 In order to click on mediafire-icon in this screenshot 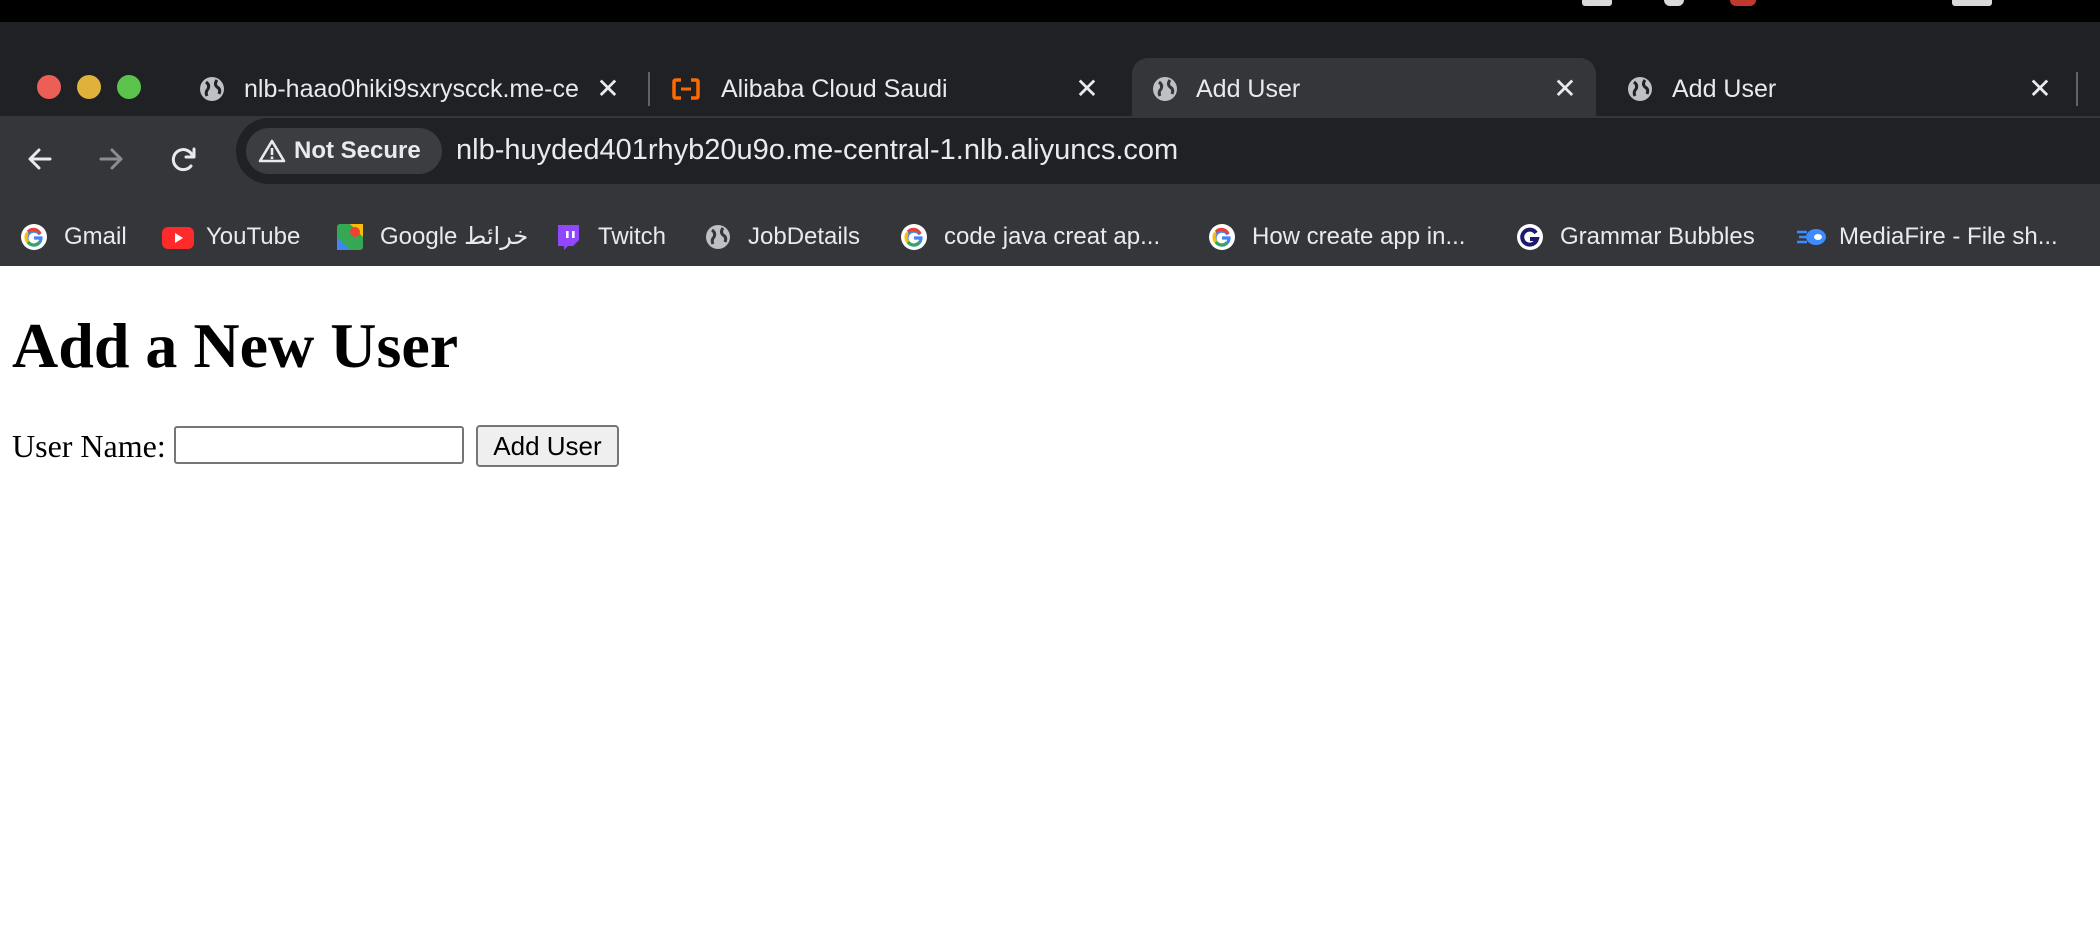, I will do `click(1811, 237)`.